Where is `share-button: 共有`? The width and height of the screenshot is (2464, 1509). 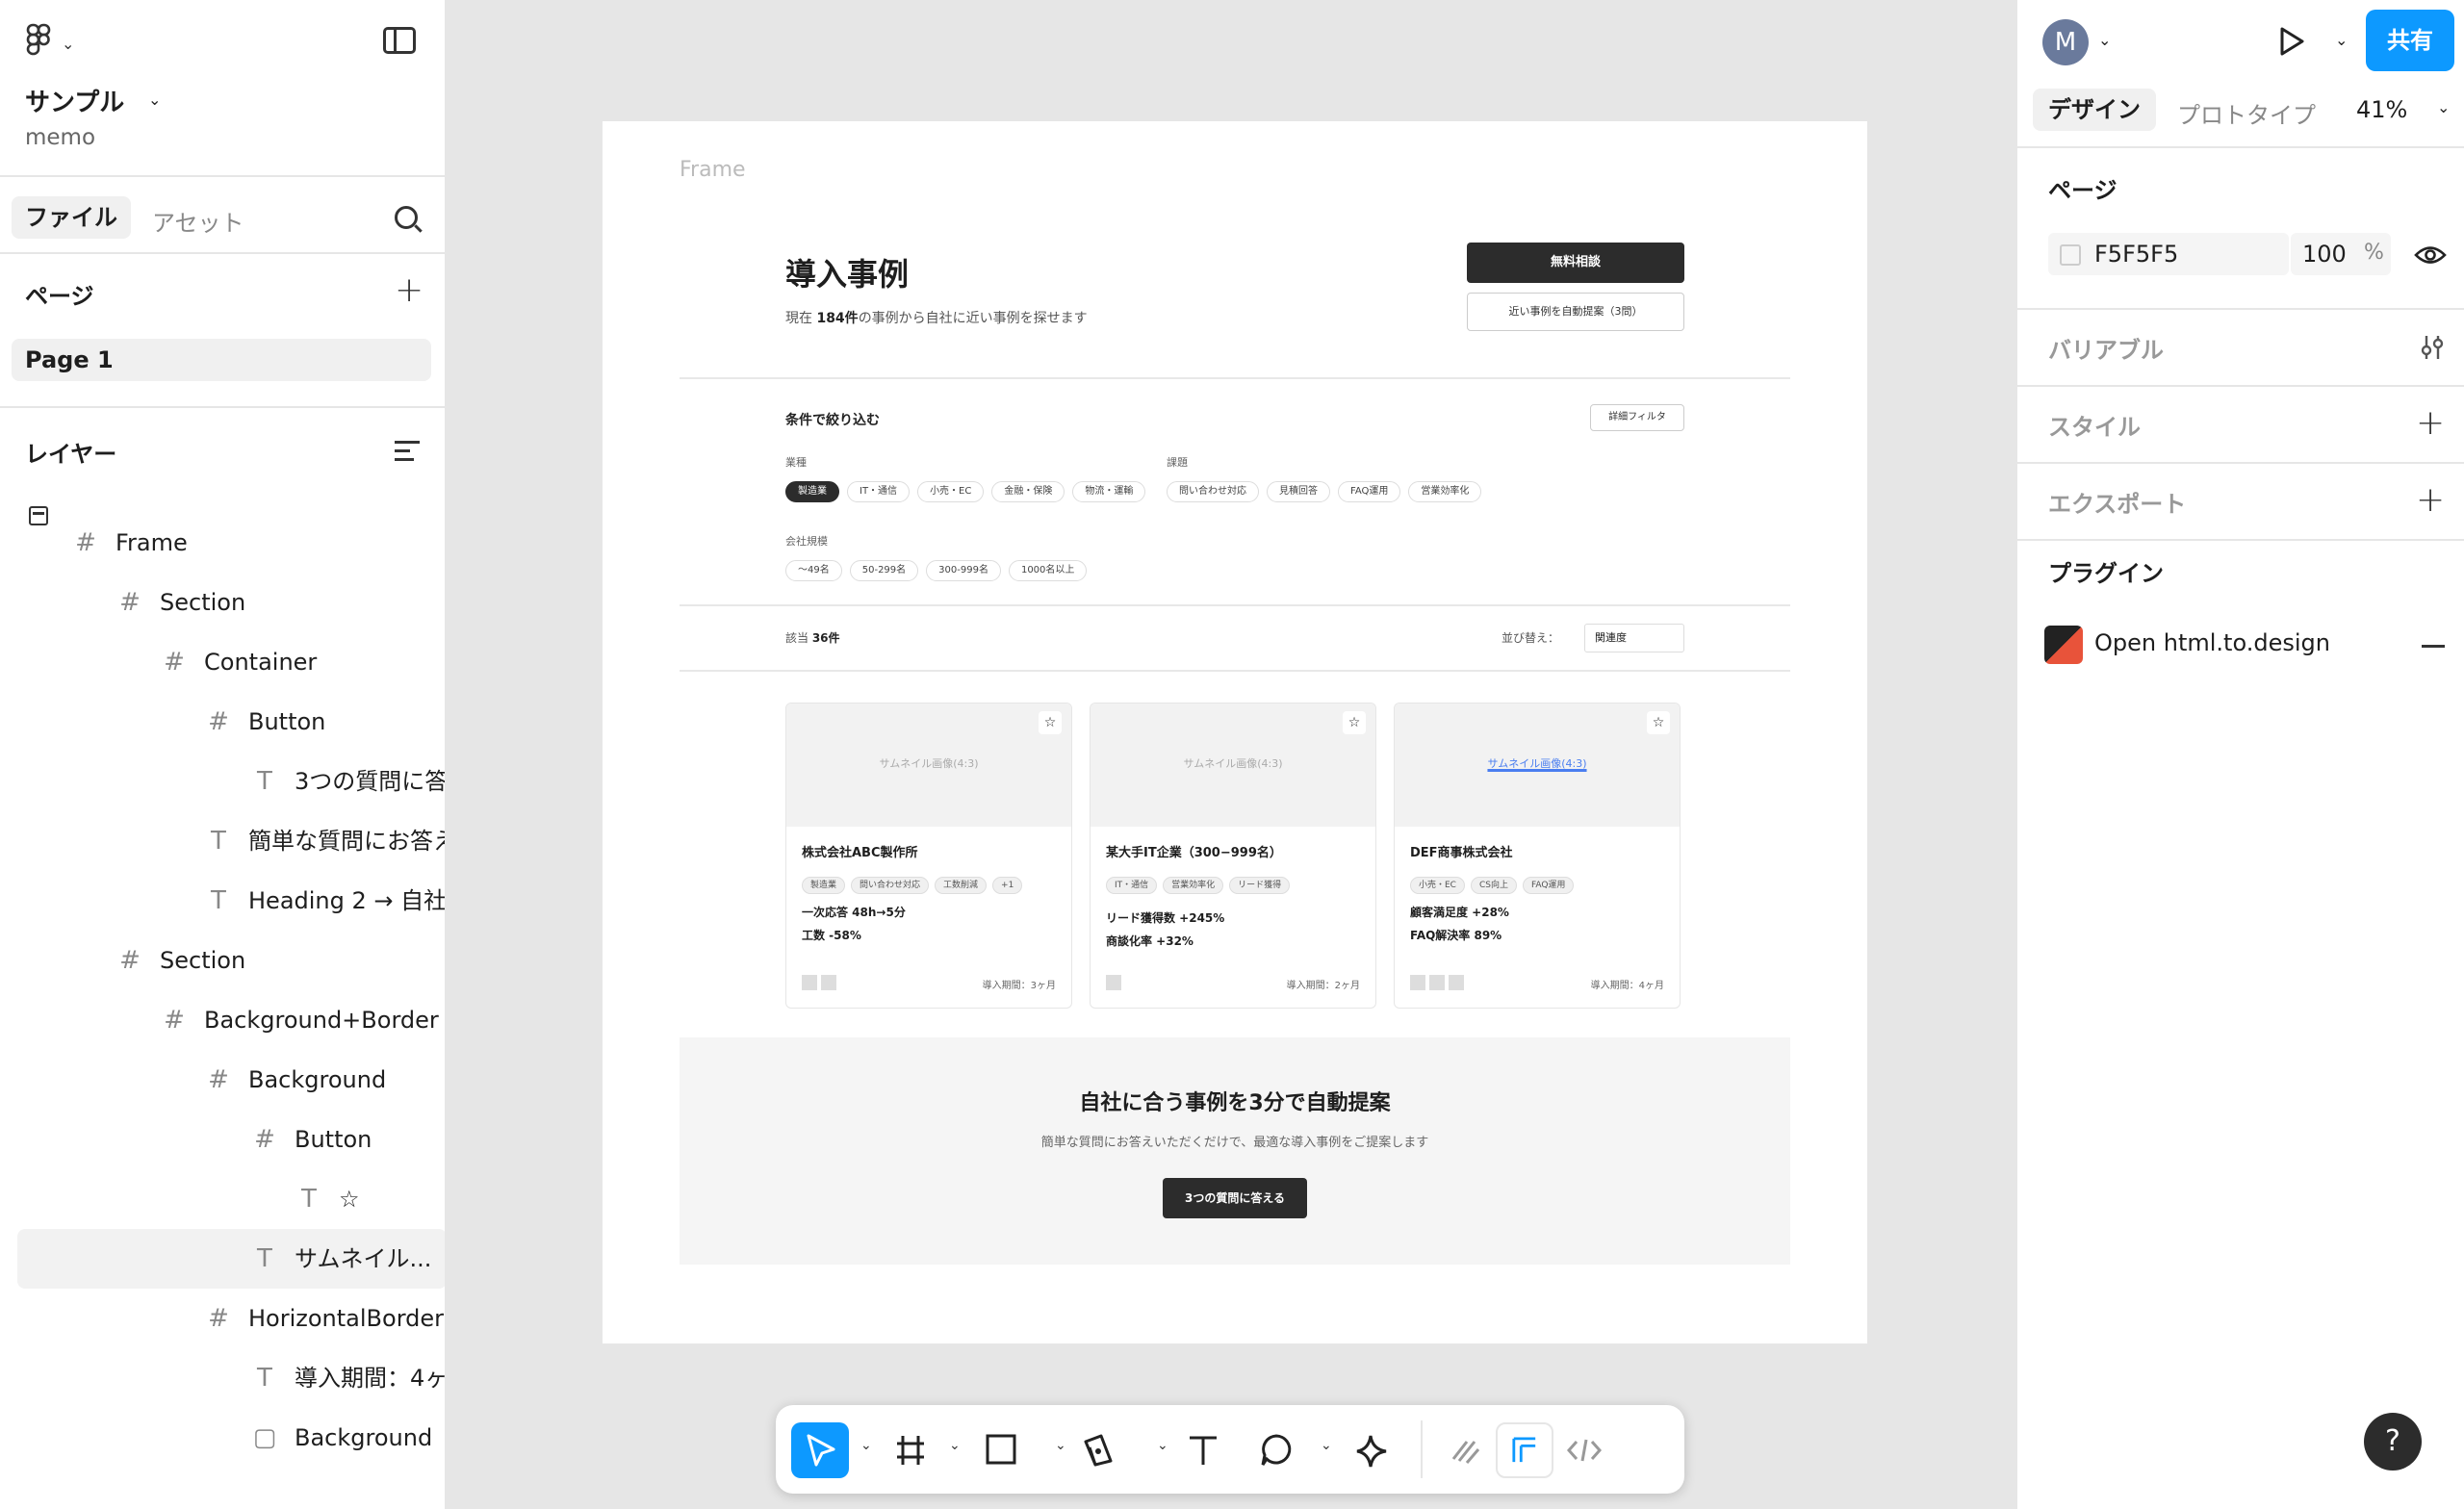
share-button: 共有 is located at coordinates (2410, 40).